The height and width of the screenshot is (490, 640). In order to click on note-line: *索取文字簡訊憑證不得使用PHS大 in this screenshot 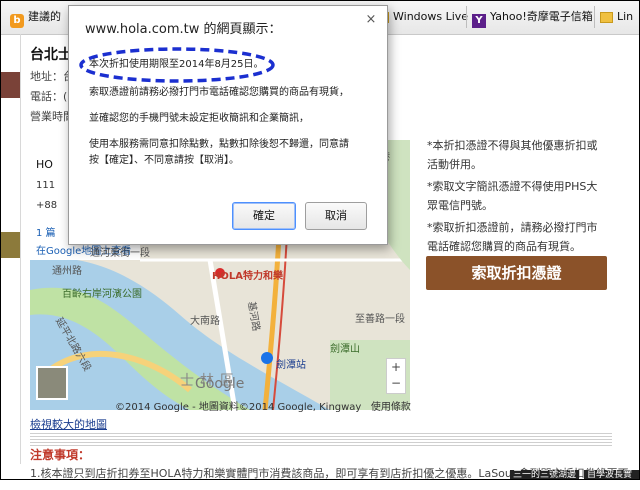, I will do `click(512, 186)`.